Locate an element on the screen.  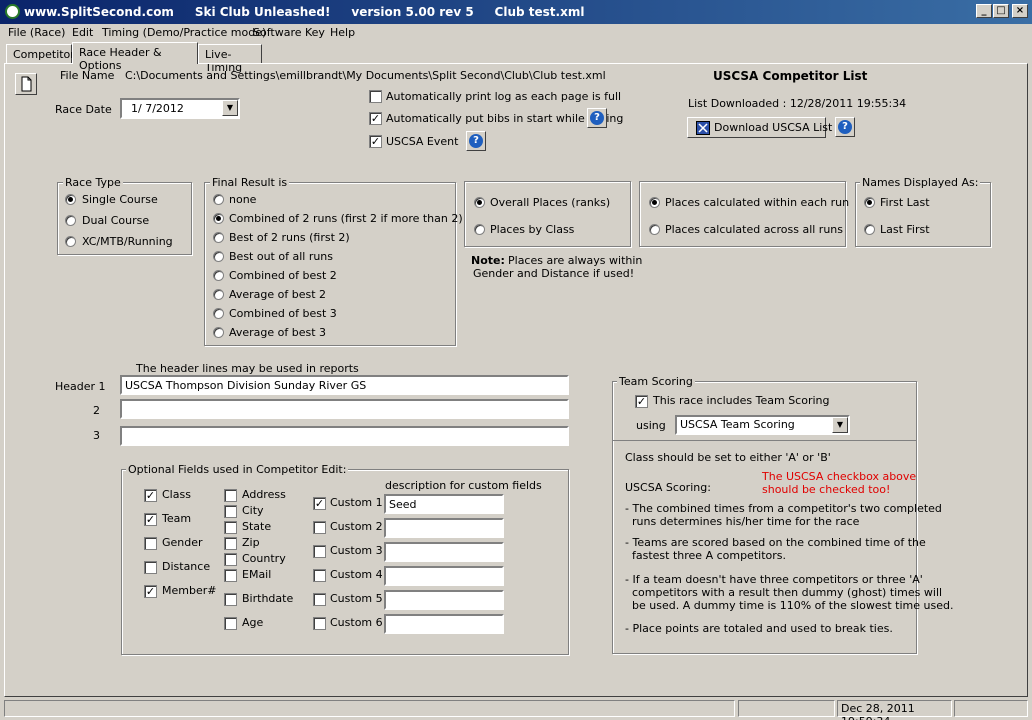
custom-1-input: Seed is located at coordinates (444, 504).